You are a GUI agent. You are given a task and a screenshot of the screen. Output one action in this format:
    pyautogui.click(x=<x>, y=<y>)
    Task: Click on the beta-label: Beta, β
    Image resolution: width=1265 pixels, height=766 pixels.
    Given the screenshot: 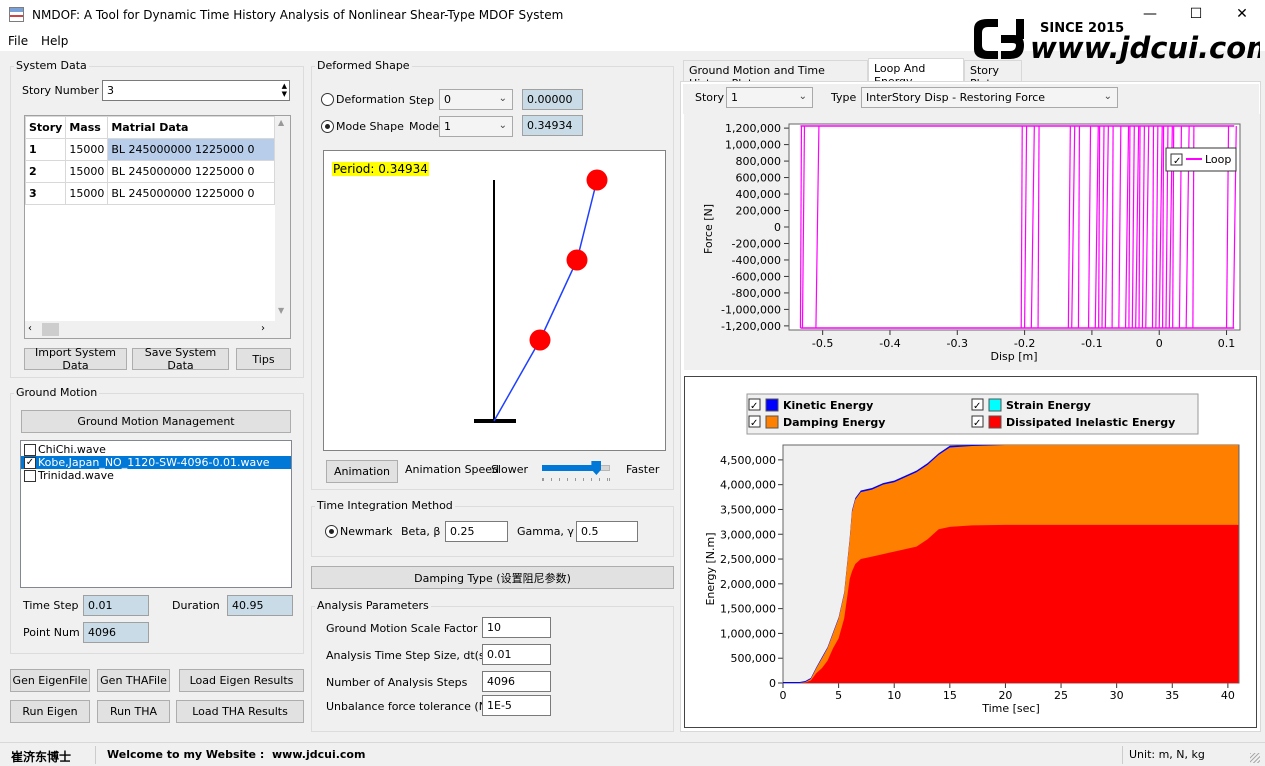 What is the action you would take?
    pyautogui.click(x=421, y=531)
    